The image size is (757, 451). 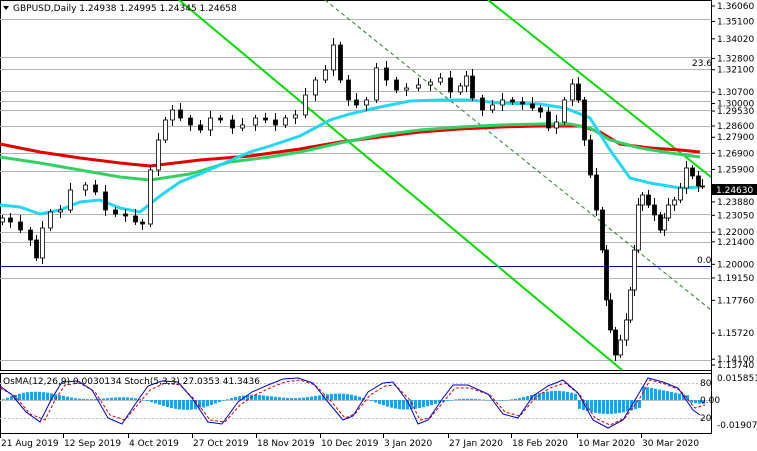 I want to click on time-axis-label: 27 Jan 2020, so click(x=476, y=444).